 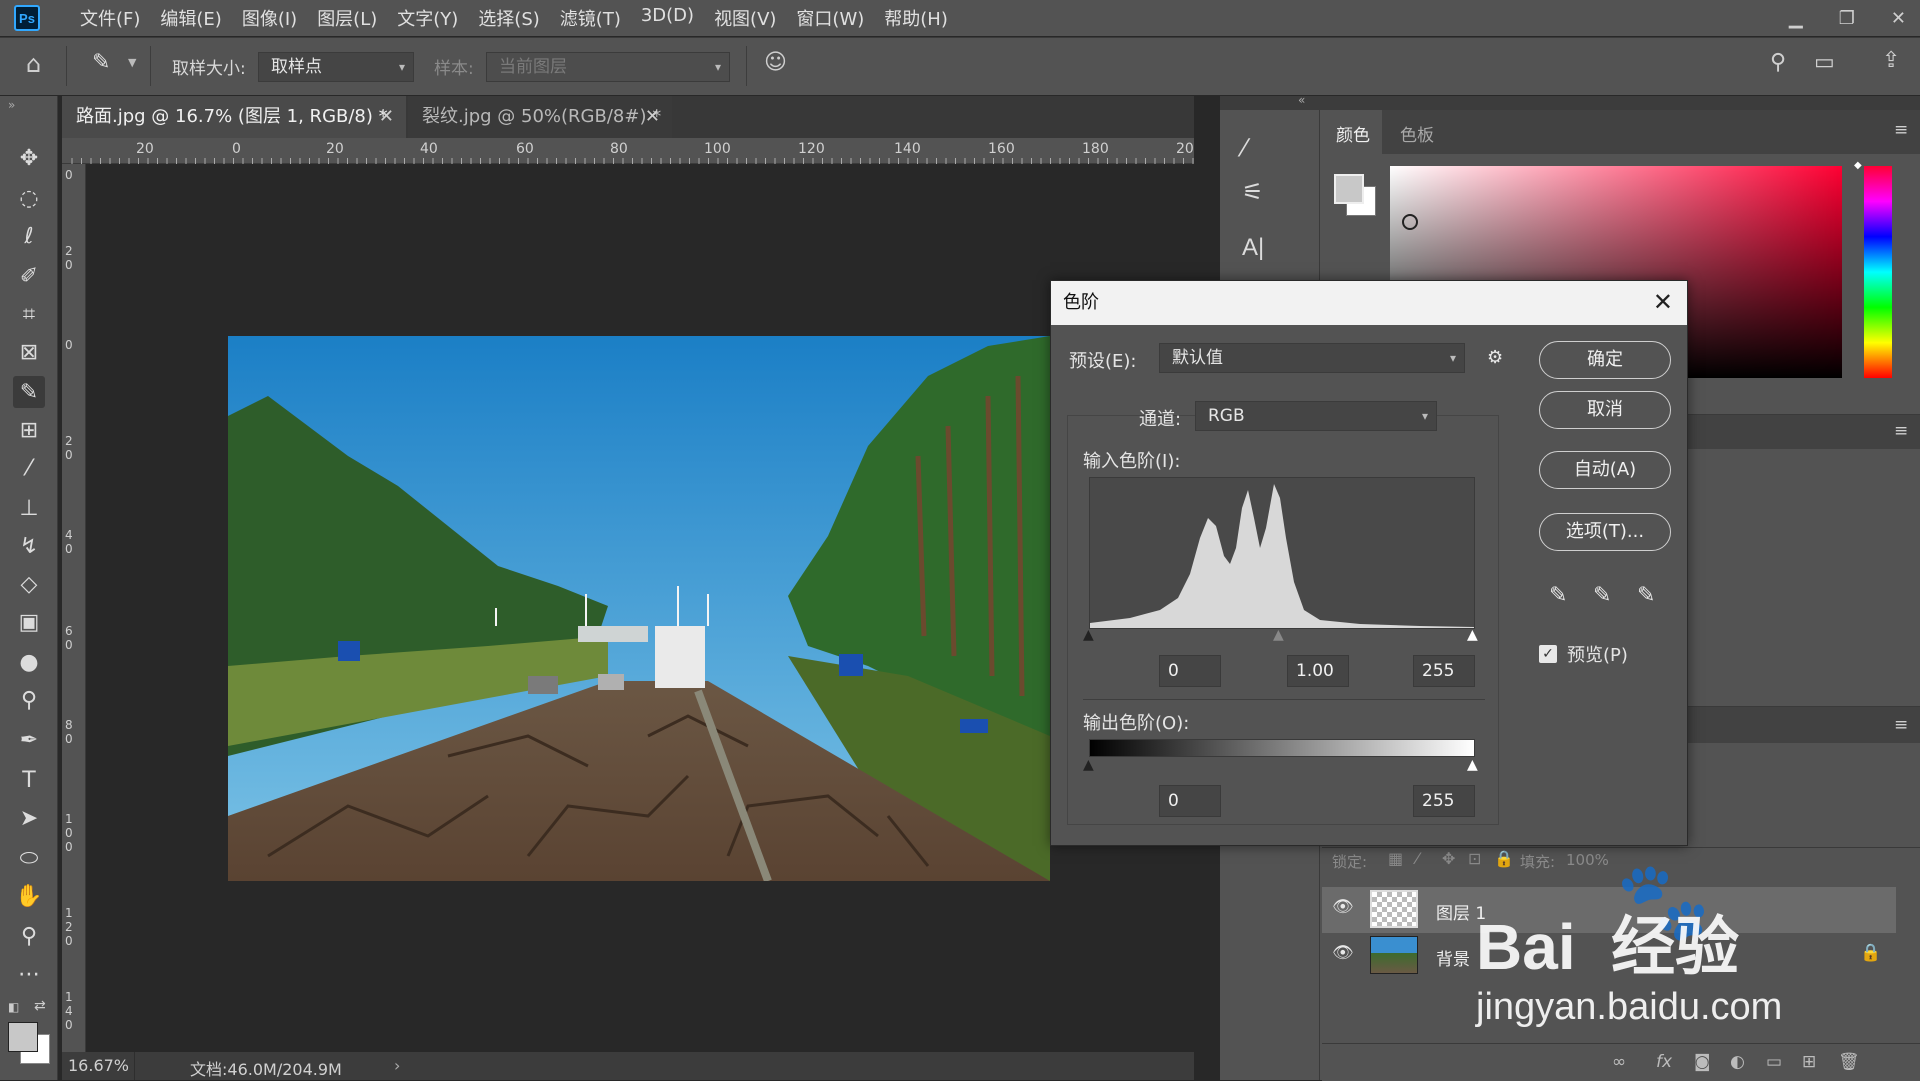 I want to click on move-tool-icon: ✥, so click(x=29, y=158).